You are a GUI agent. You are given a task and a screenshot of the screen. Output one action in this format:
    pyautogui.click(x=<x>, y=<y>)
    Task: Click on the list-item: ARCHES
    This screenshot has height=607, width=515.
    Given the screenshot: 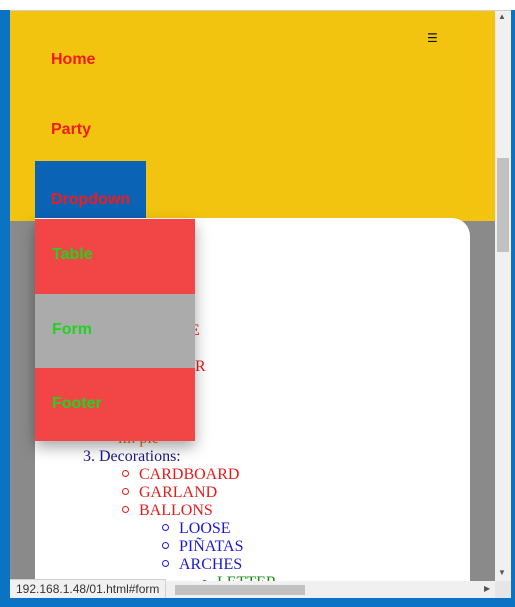 What is the action you would take?
    pyautogui.click(x=202, y=565)
    